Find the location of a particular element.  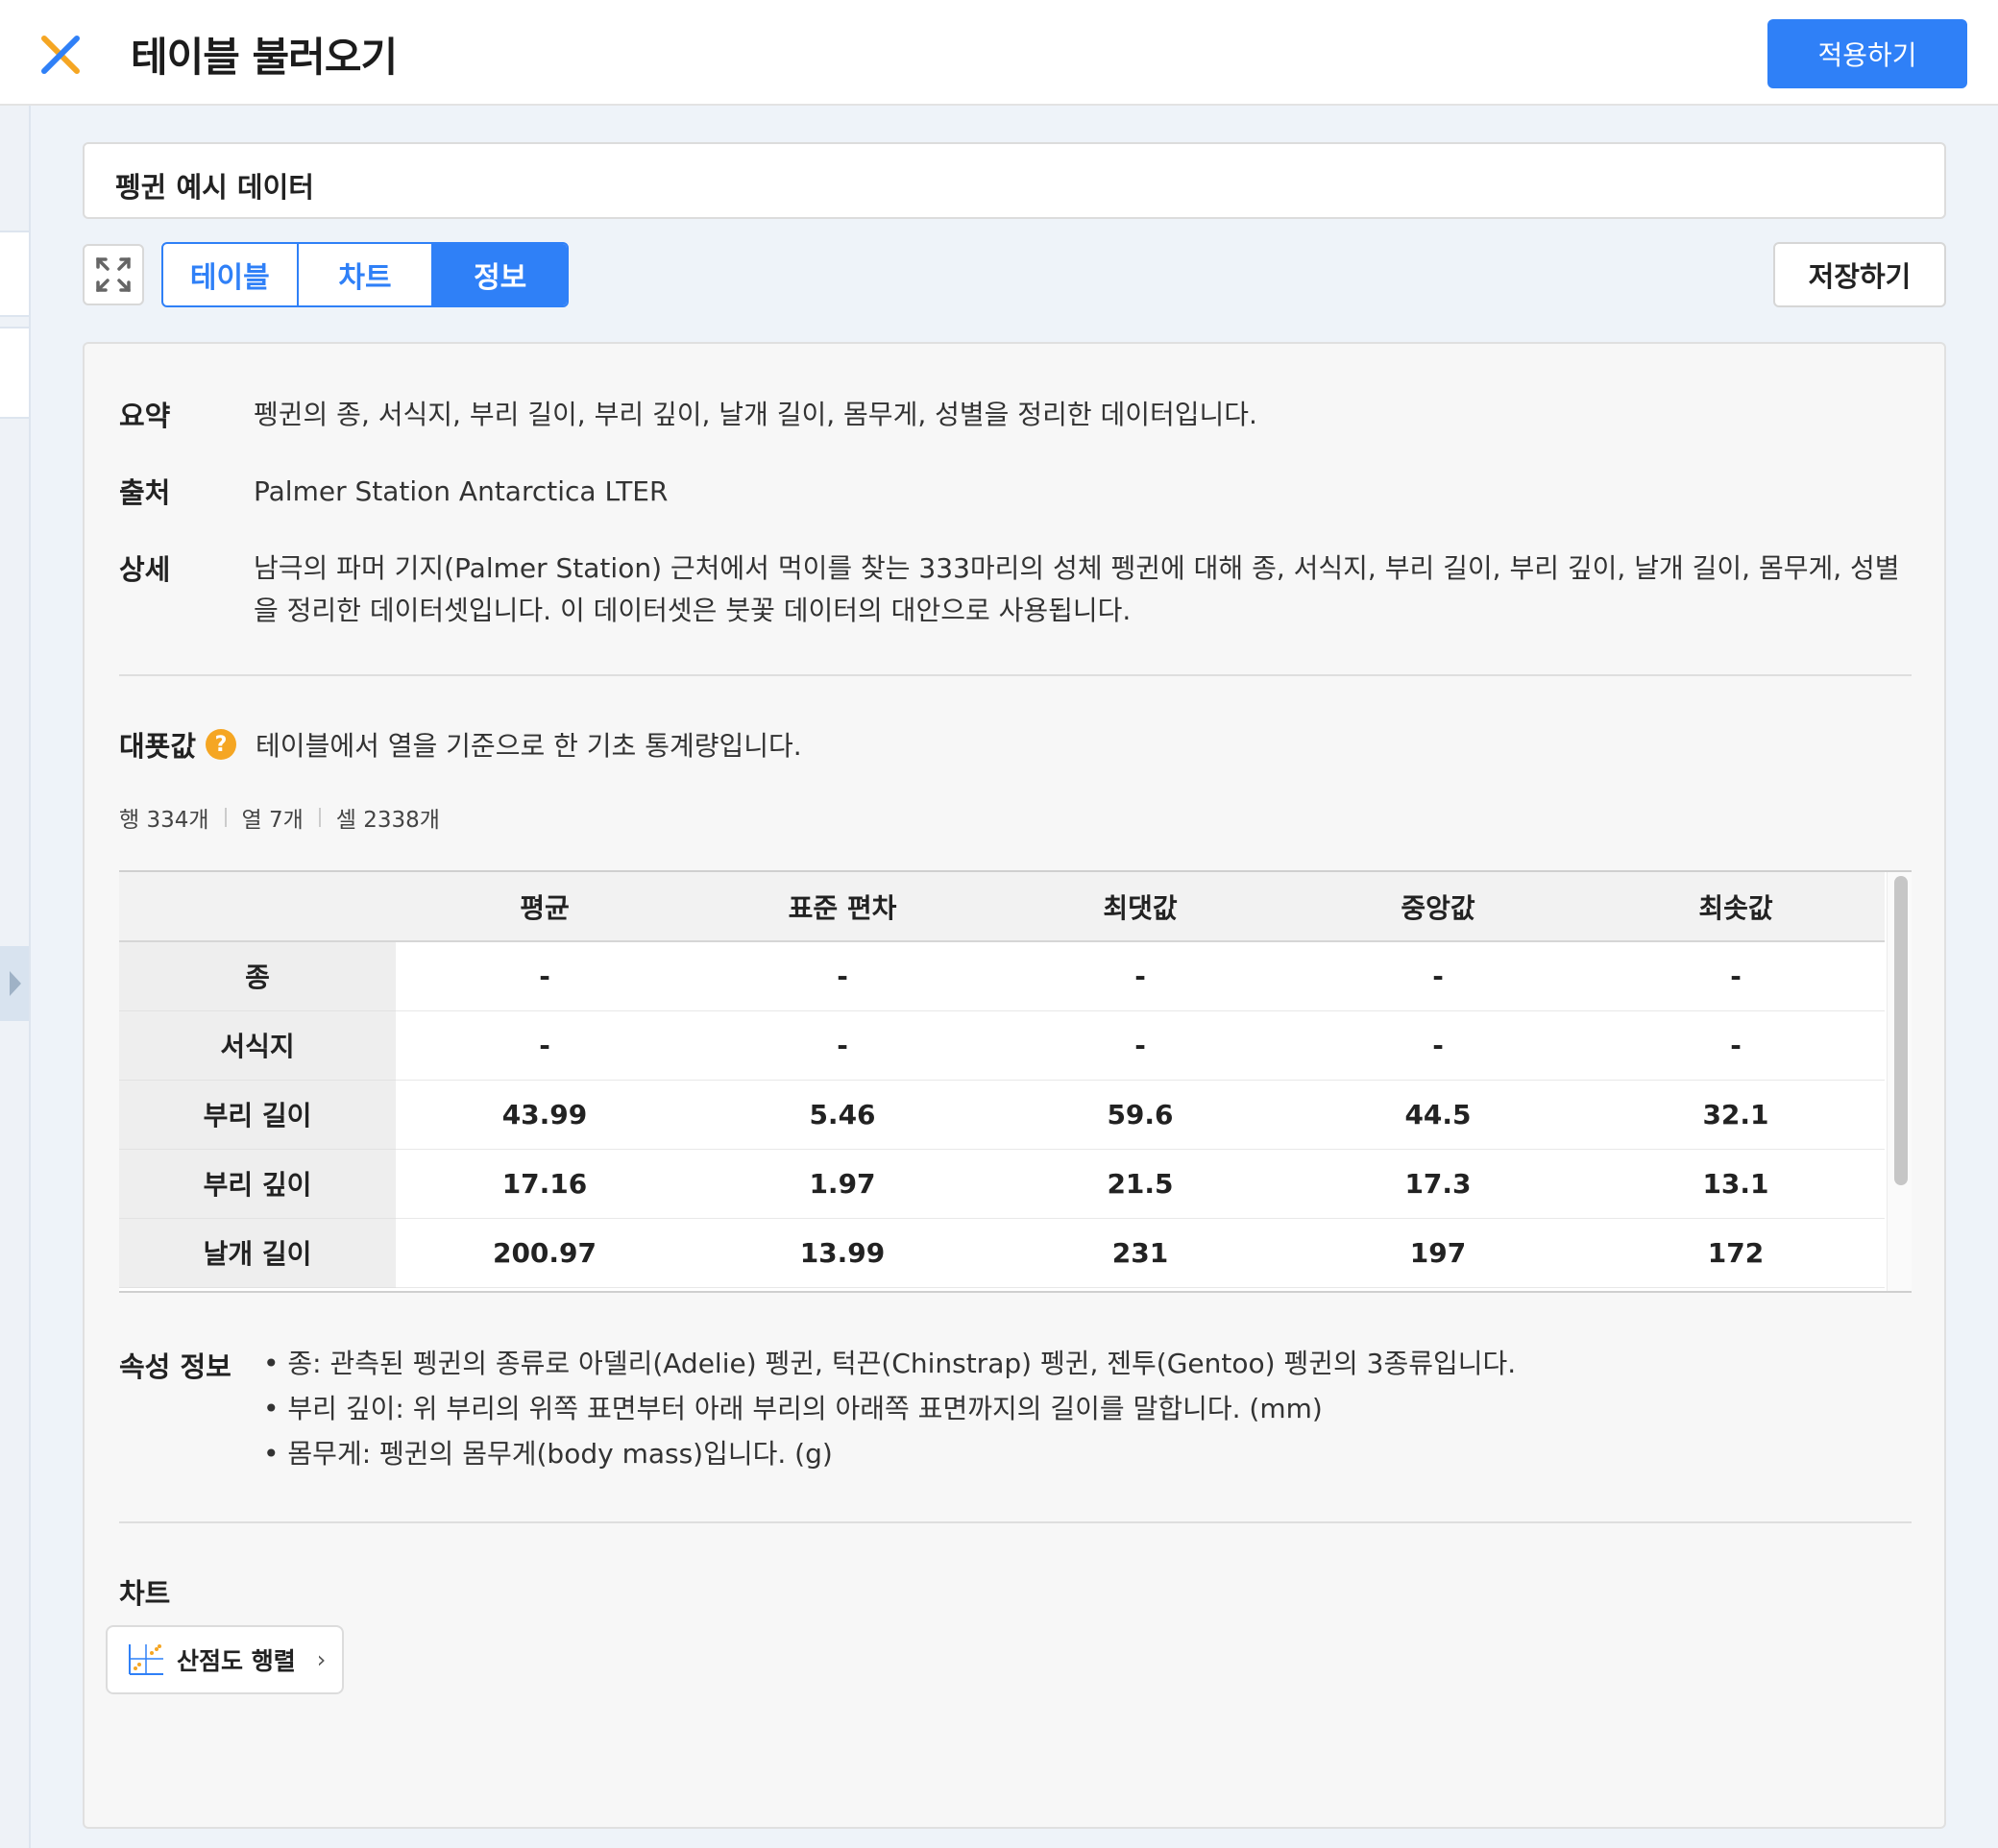

table-cell: 5.46 is located at coordinates (842, 1115).